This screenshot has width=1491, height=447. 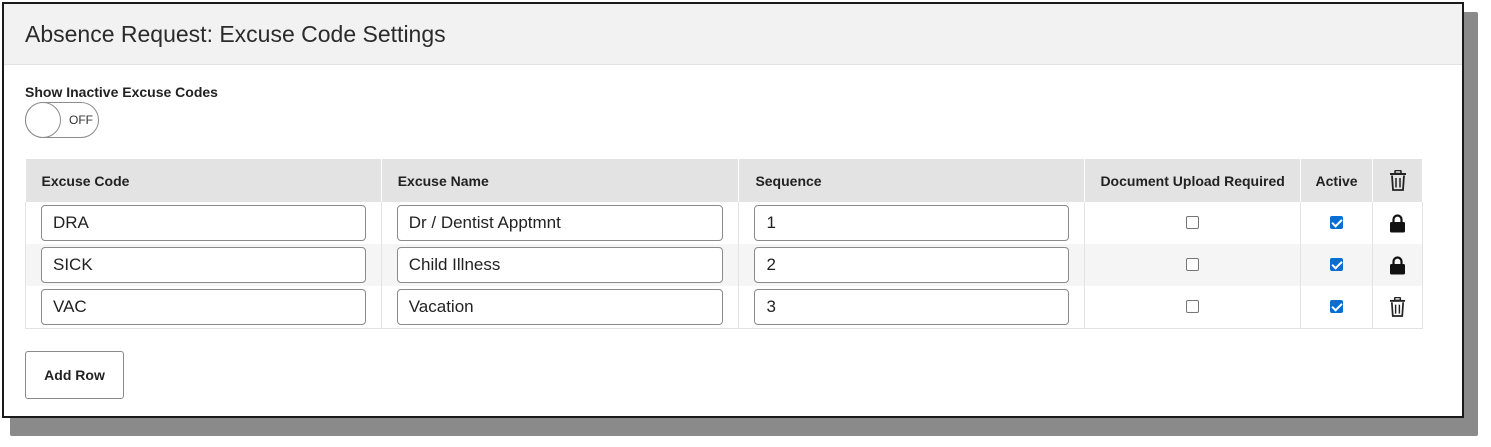 What do you see at coordinates (1193, 180) in the screenshot?
I see `column-header-document-upload-required: Document Upload Required` at bounding box center [1193, 180].